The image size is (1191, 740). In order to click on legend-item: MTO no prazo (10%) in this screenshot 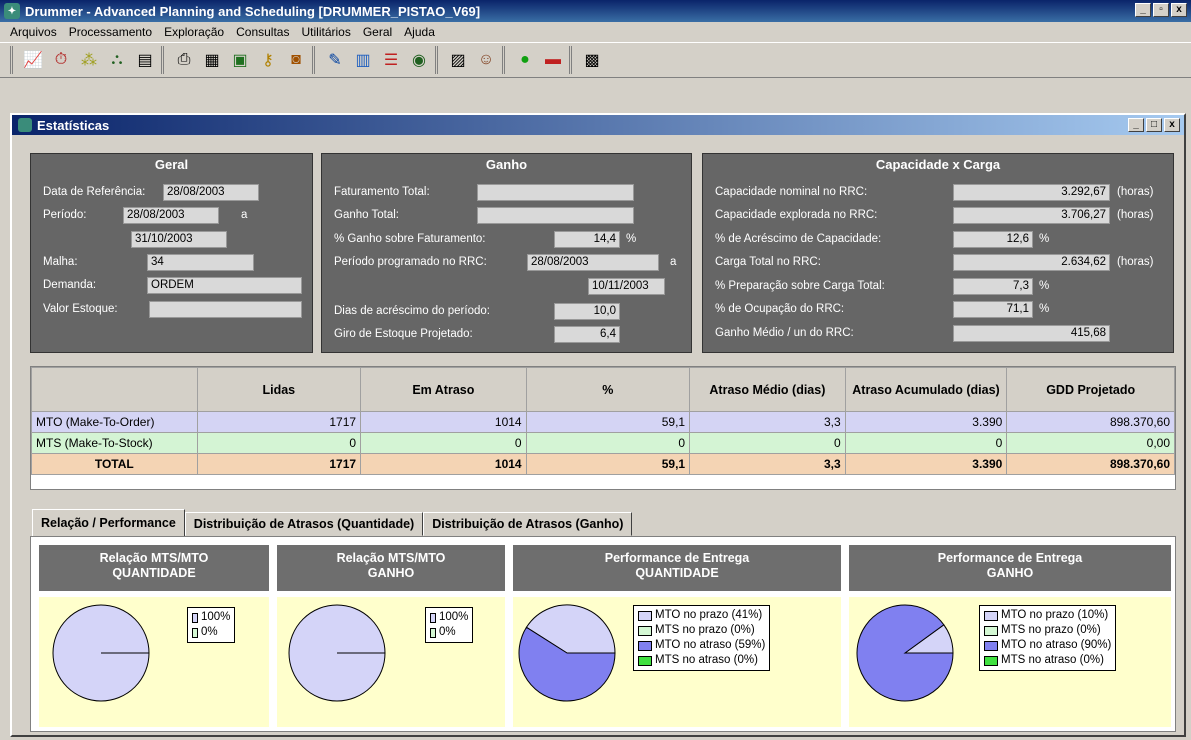, I will do `click(1047, 615)`.